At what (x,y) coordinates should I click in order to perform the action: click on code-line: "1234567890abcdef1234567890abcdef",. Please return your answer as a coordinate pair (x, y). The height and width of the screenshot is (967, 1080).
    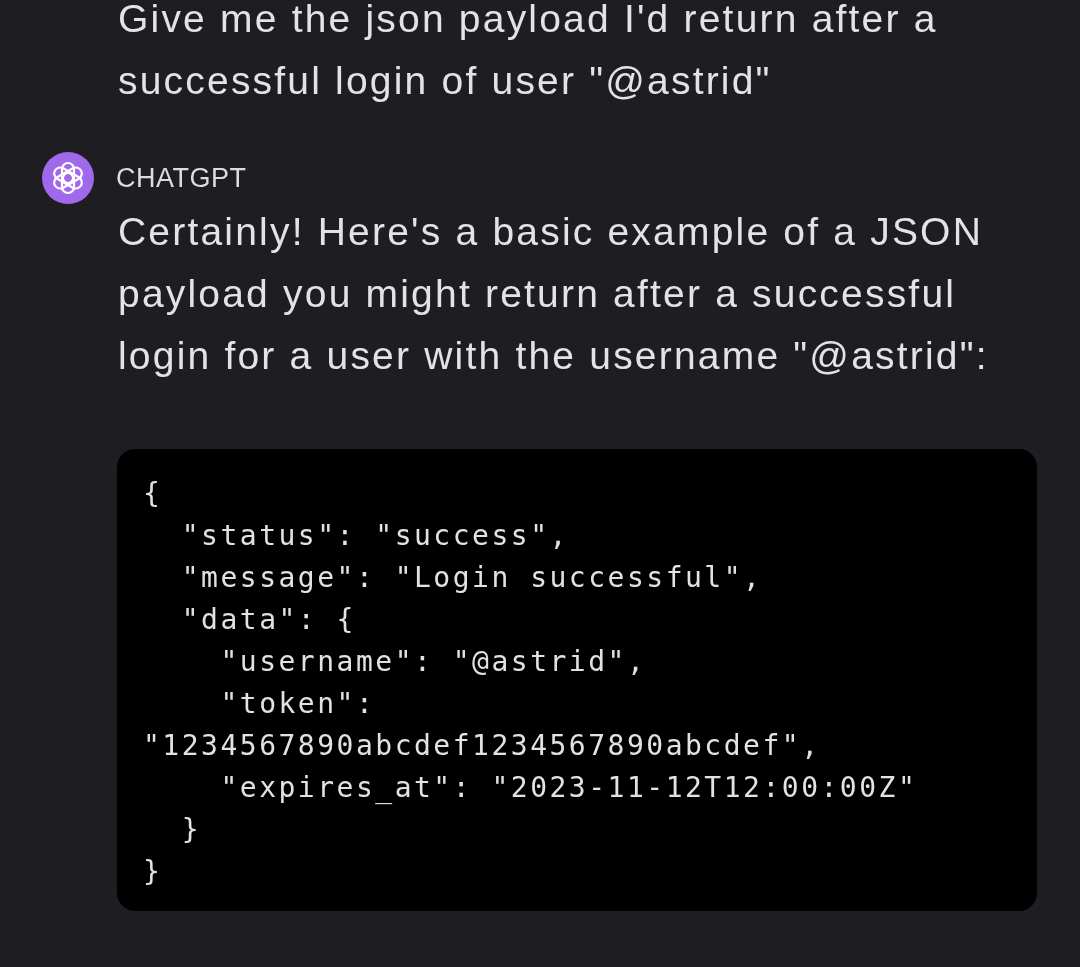
    Looking at the image, I should click on (482, 746).